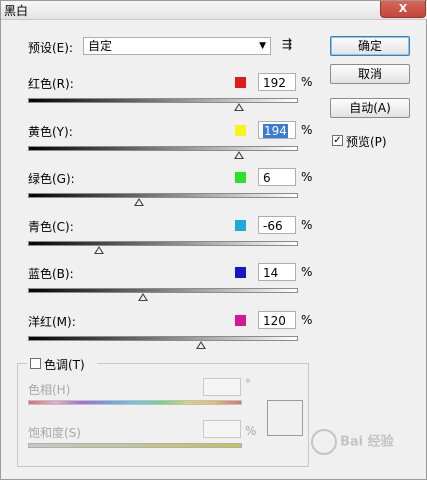  I want to click on saturation-slider, so click(135, 445).